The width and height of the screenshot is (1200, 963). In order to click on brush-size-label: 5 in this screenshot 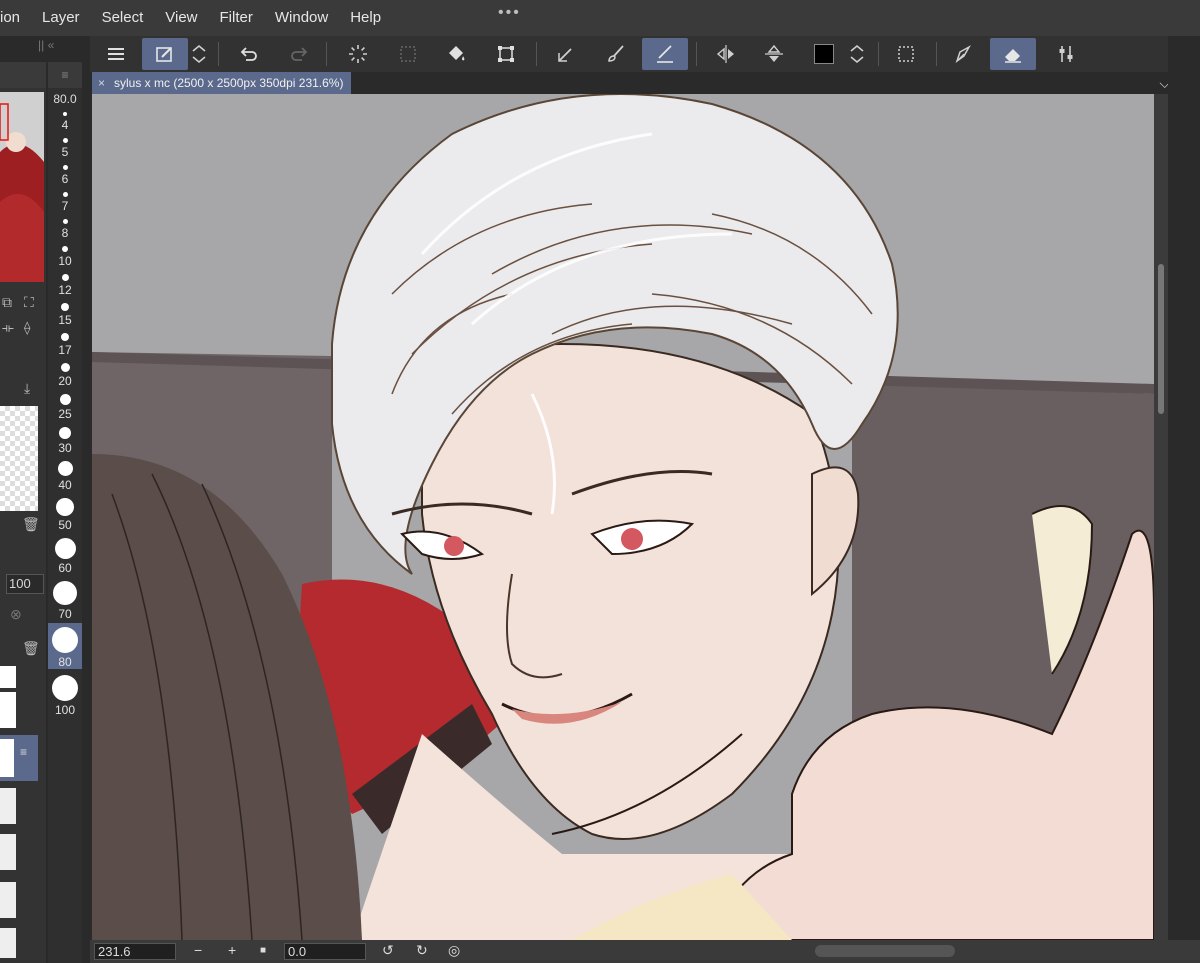, I will do `click(65, 152)`.